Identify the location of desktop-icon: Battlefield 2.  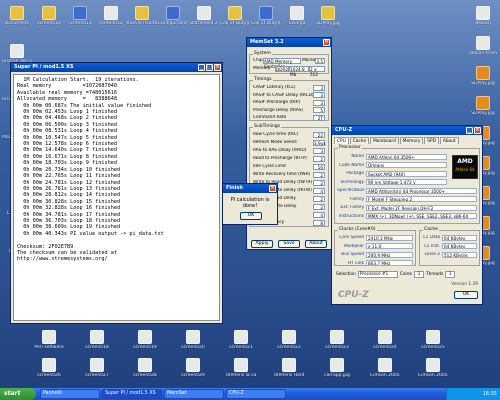
(204, 16).